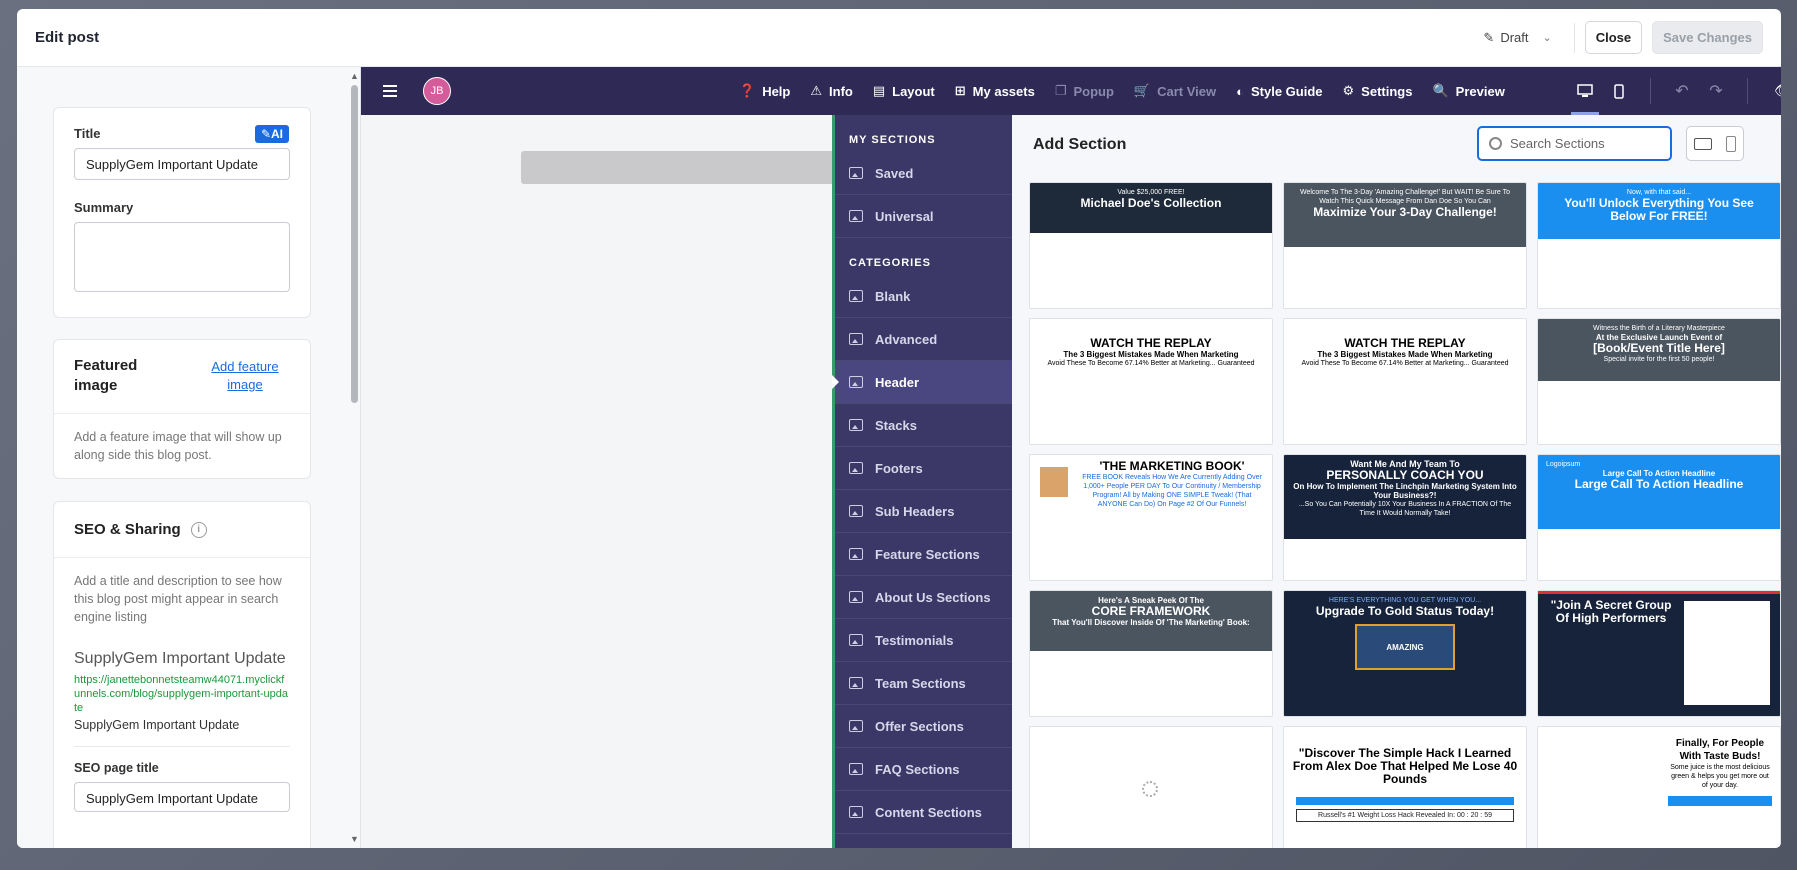 Image resolution: width=1797 pixels, height=870 pixels. Describe the element at coordinates (960, 90) in the screenshot. I see `assets-icon: ⊞` at that location.